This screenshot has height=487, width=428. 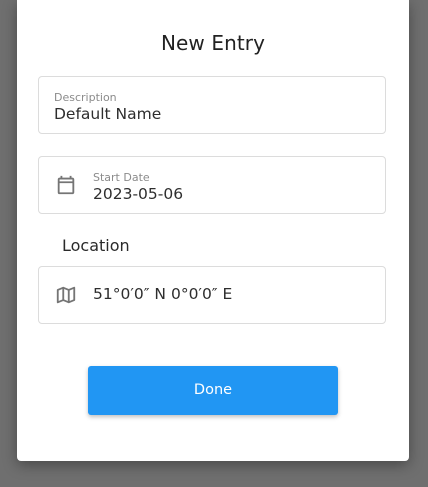 I want to click on calendar-icon, so click(x=66, y=185).